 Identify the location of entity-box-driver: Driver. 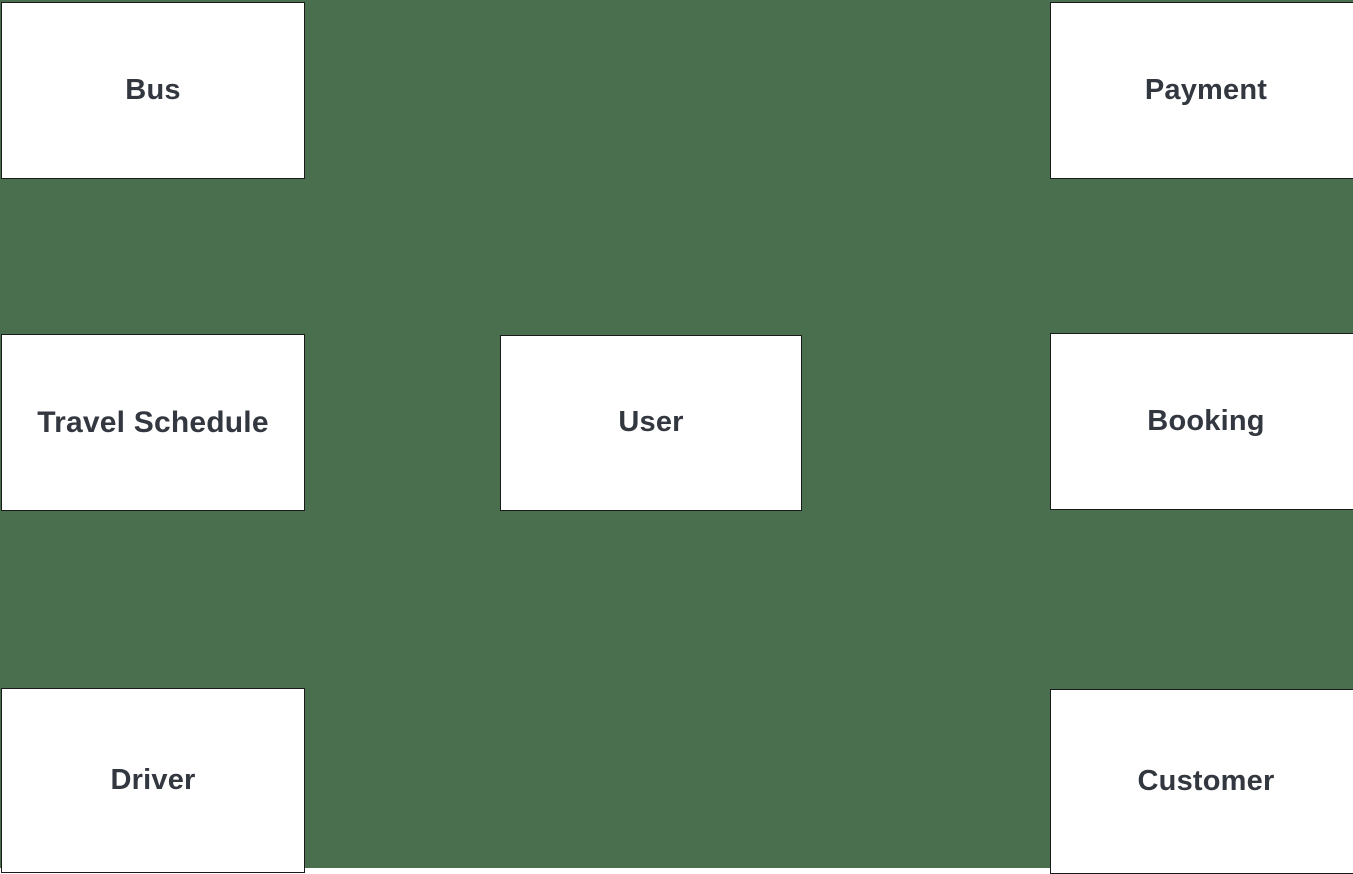
(153, 780).